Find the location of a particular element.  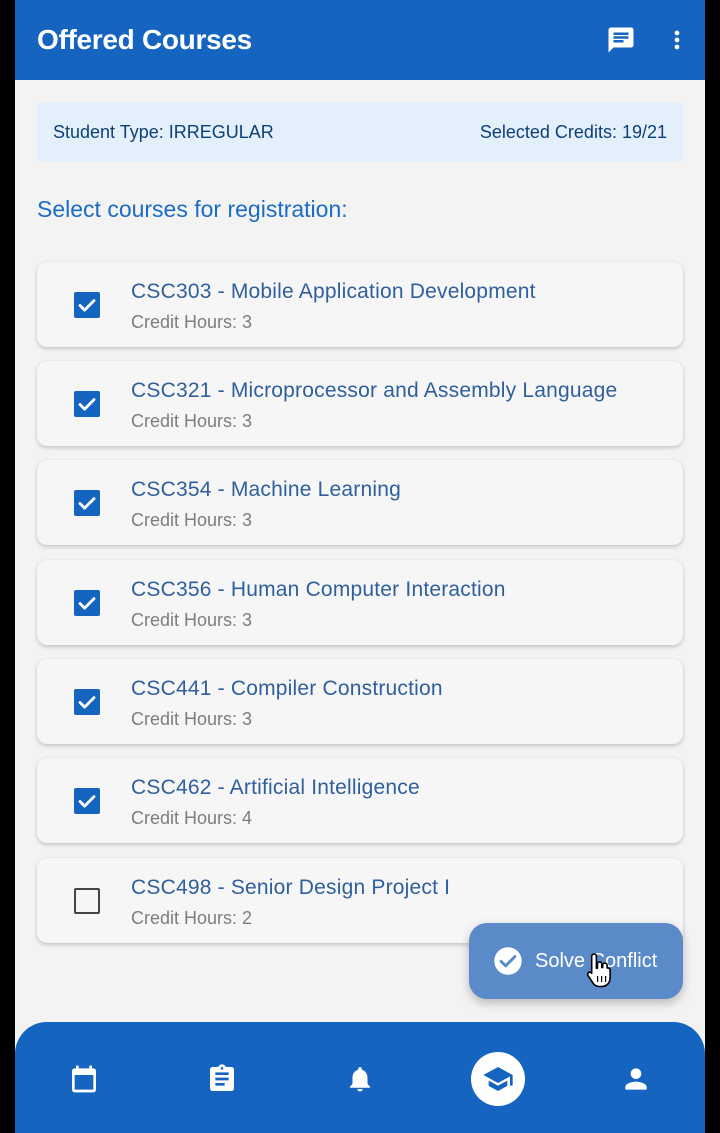

page-title: Offered Courses is located at coordinates (144, 39).